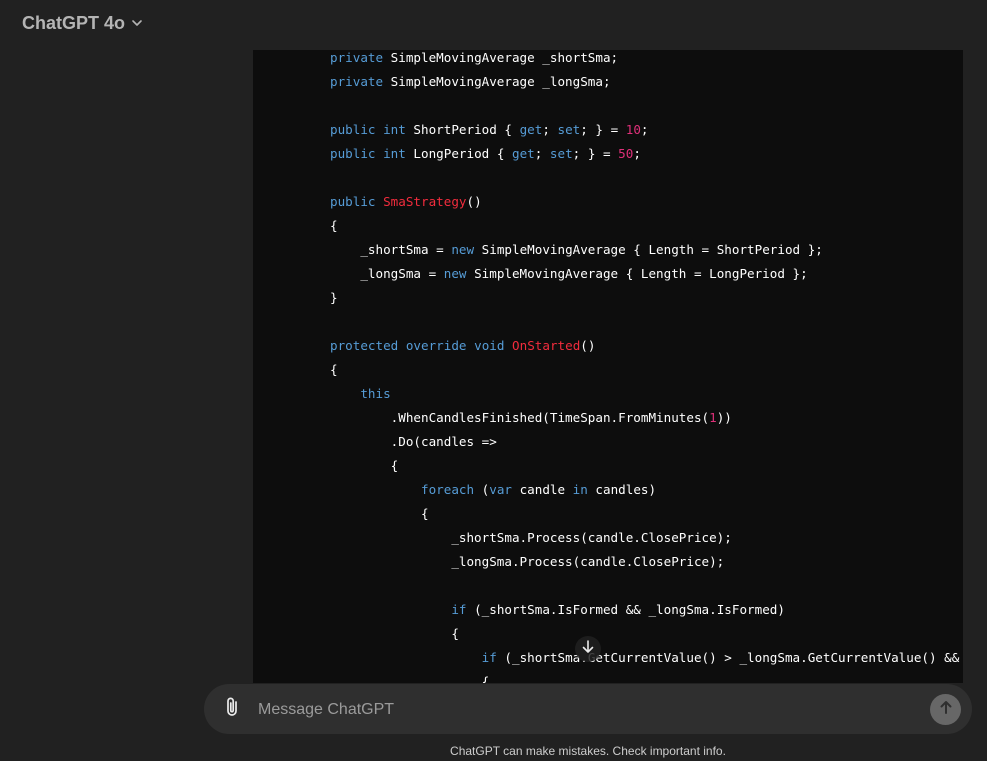  Describe the element at coordinates (626, 153) in the screenshot. I see `code-token: 50` at that location.